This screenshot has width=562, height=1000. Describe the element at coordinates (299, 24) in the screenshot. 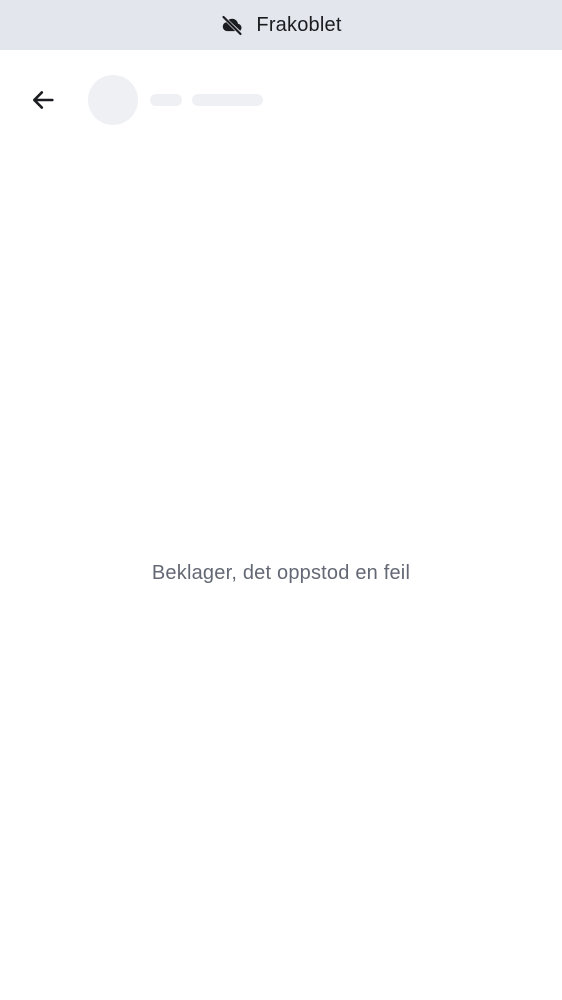

I see `offline-status-label: Frakoblet` at that location.